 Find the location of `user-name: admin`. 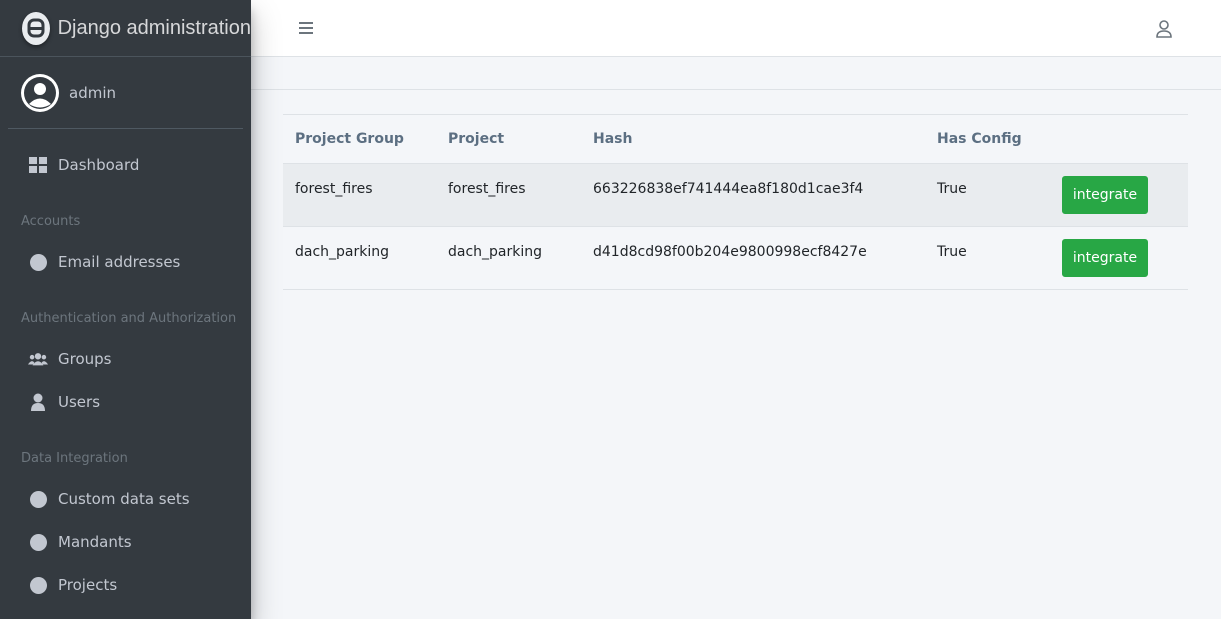

user-name: admin is located at coordinates (92, 92).